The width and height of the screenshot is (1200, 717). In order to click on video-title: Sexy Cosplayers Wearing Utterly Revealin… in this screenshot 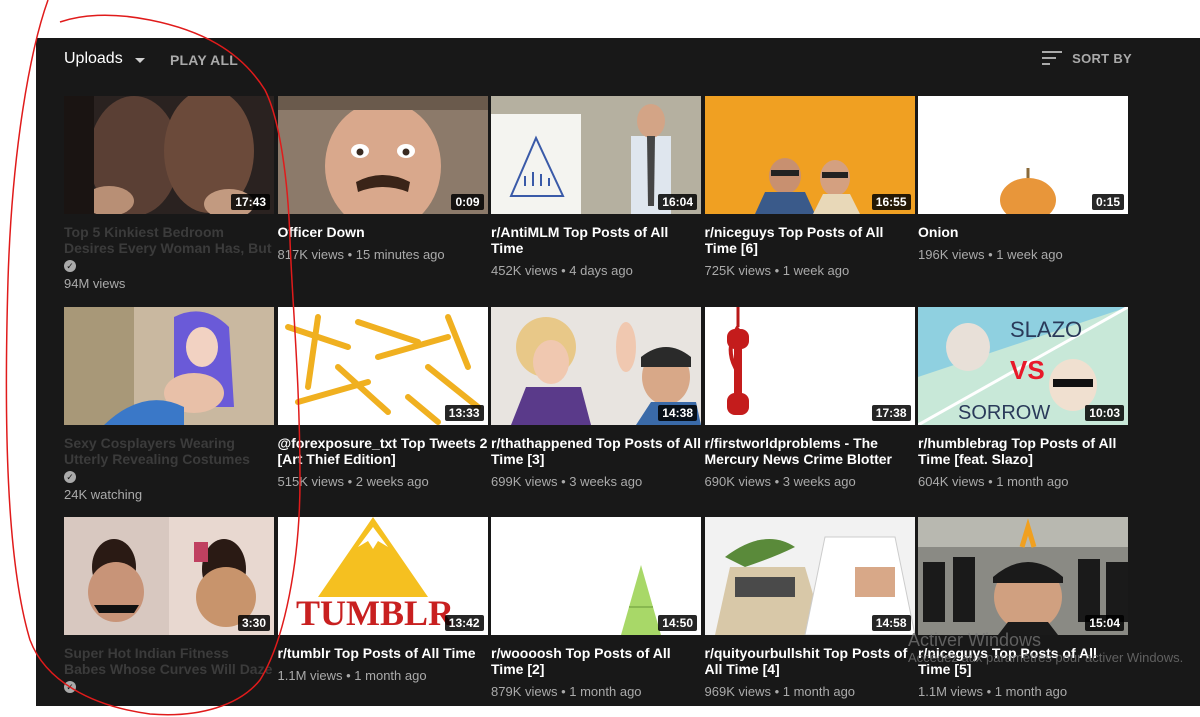, I will do `click(169, 451)`.